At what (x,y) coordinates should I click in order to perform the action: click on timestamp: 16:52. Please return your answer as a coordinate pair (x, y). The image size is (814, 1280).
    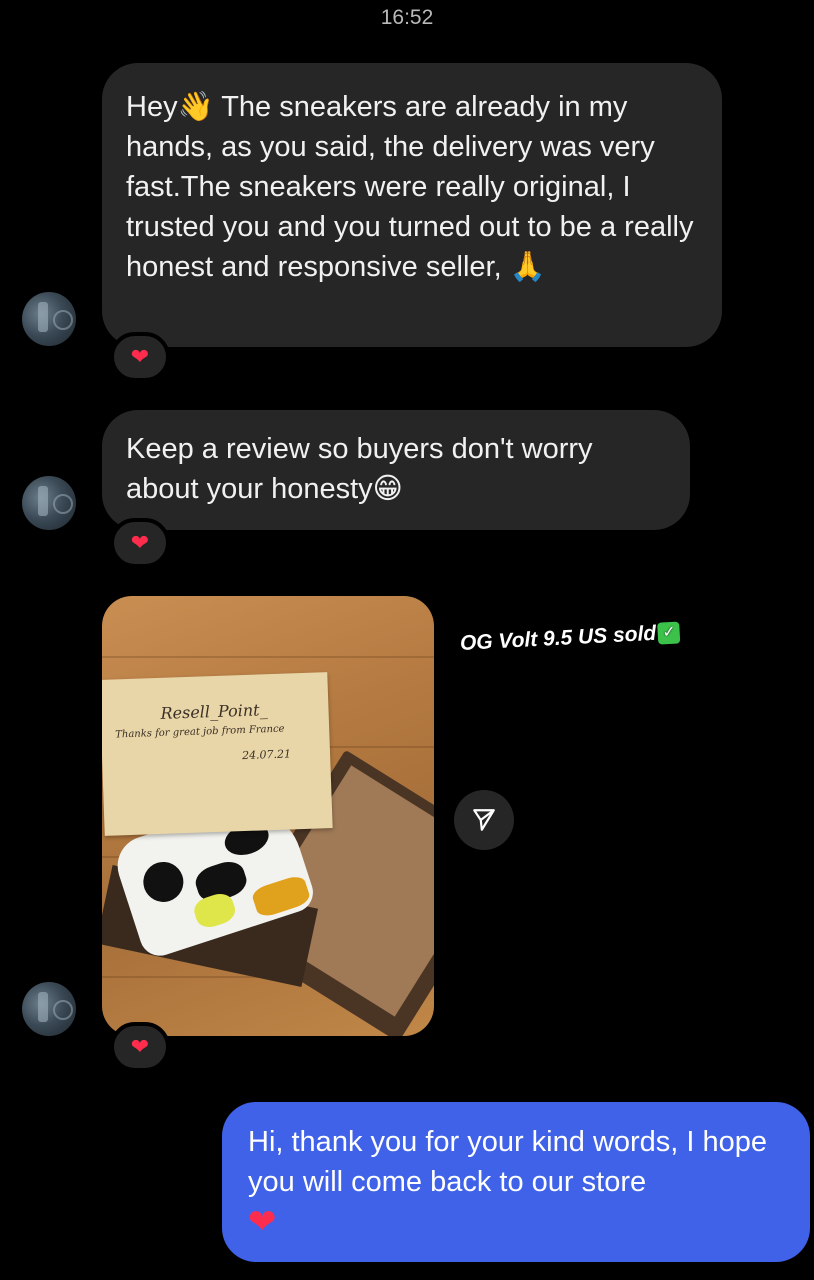
    Looking at the image, I should click on (407, 17).